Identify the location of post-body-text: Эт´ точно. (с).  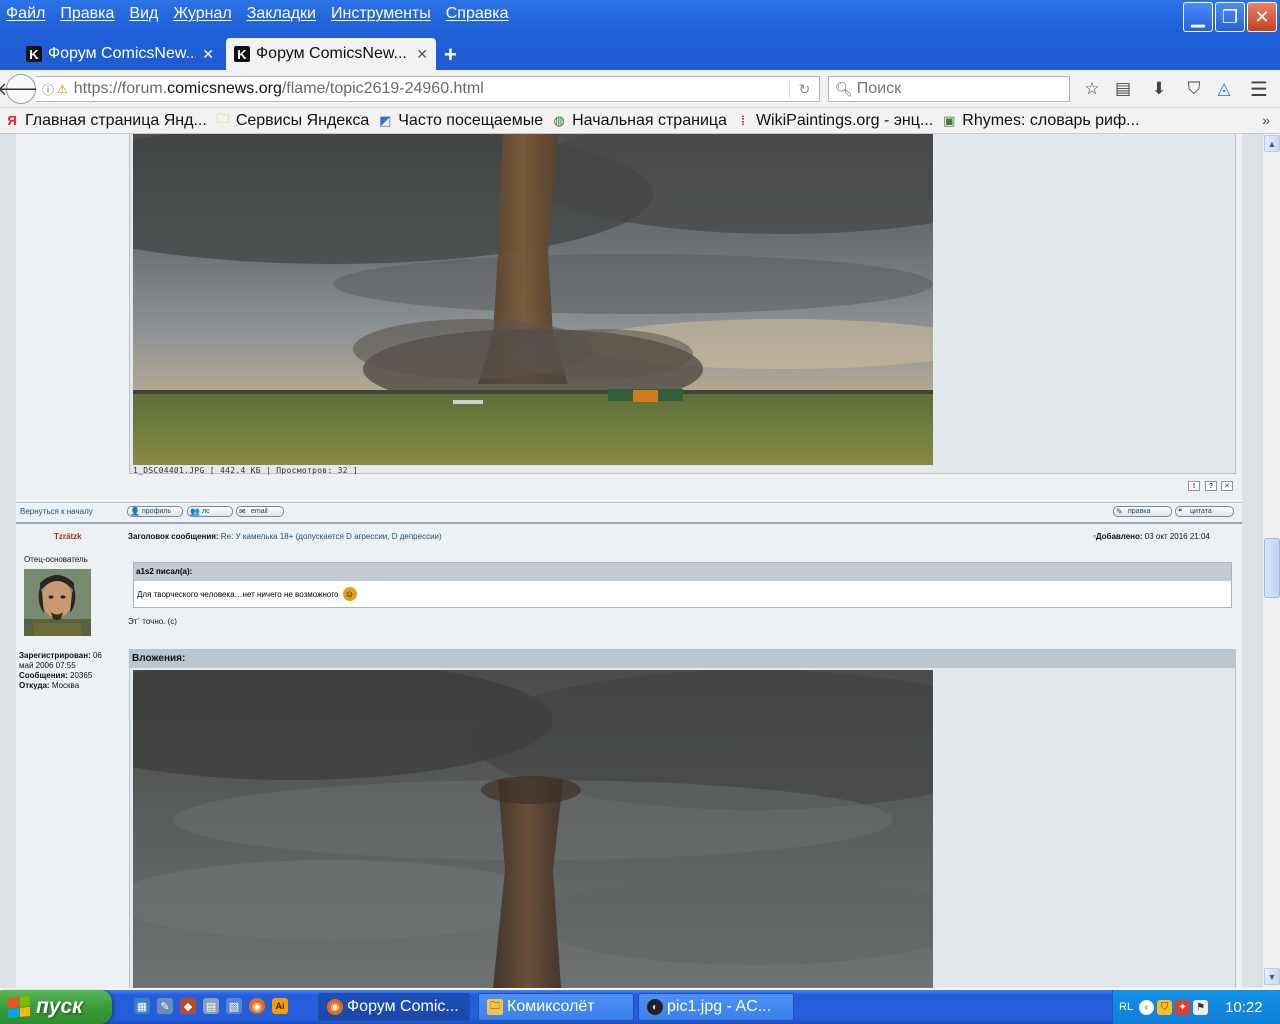
(152, 621).